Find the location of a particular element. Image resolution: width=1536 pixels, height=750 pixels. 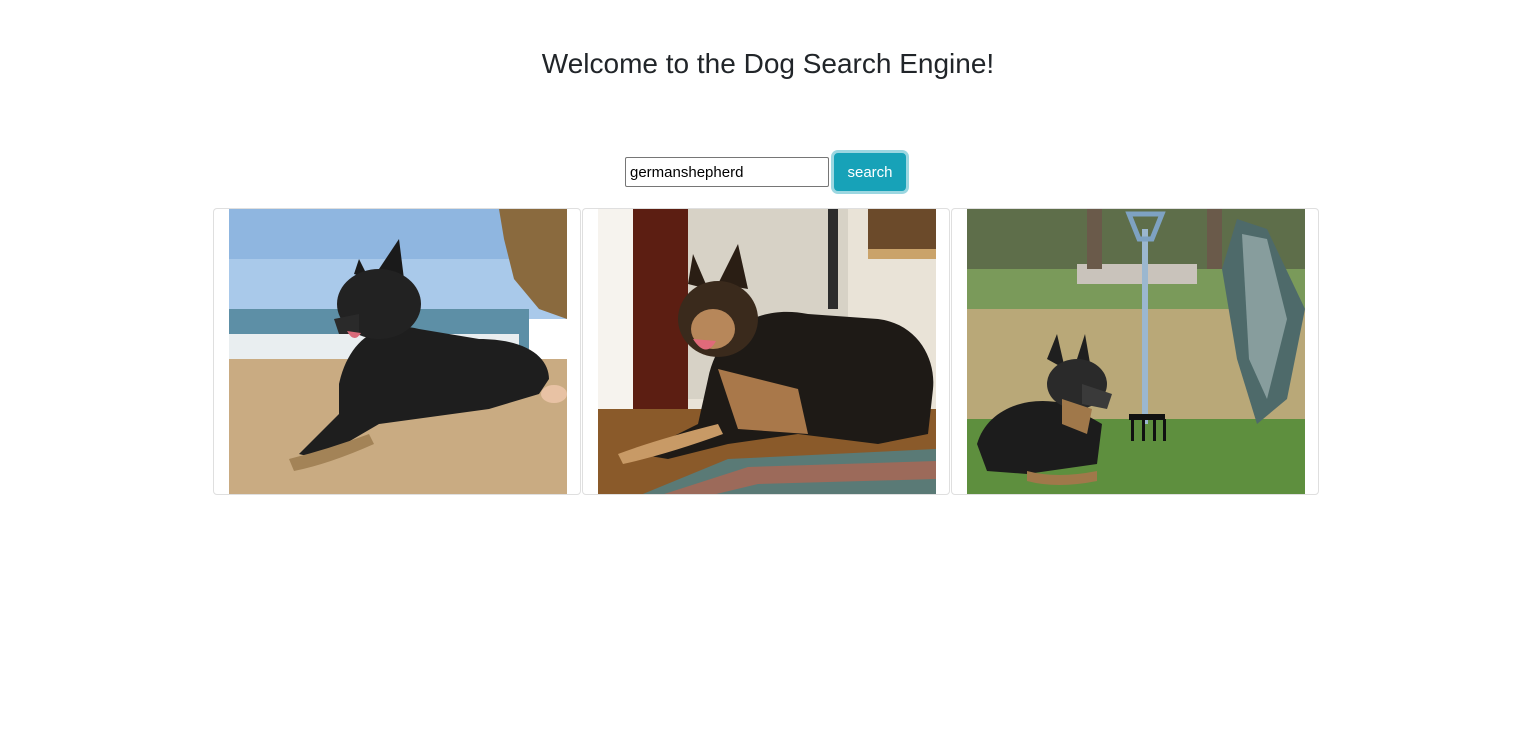

search-bar: search is located at coordinates (765, 172).